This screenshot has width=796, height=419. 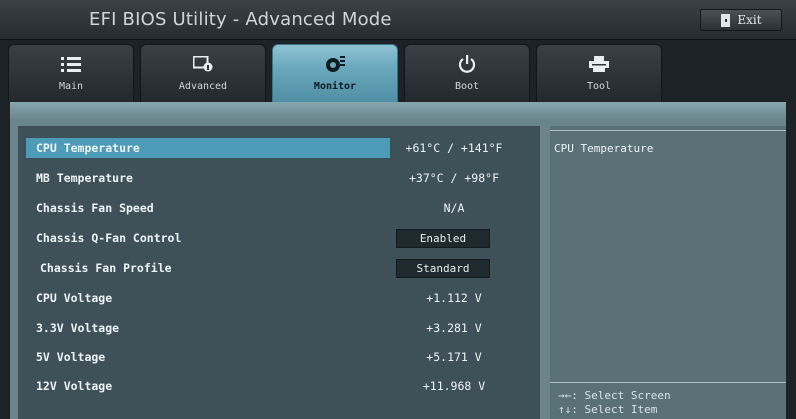 What do you see at coordinates (240, 19) in the screenshot?
I see `window-title: EFI BIOS Utility - Advanced Mode` at bounding box center [240, 19].